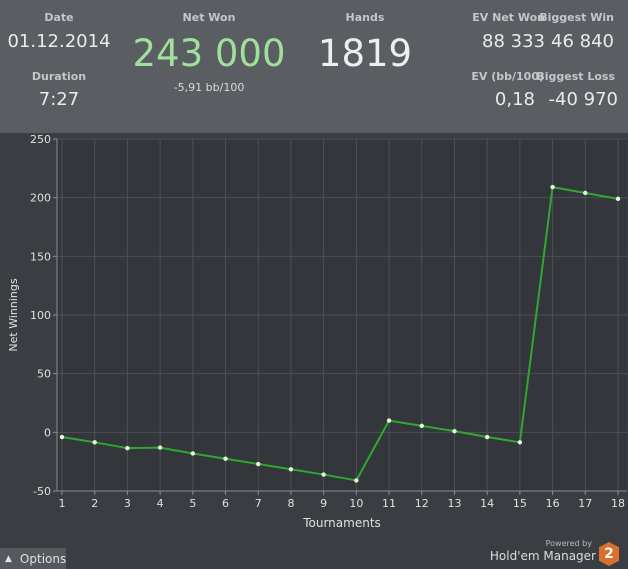  Describe the element at coordinates (209, 87) in the screenshot. I see `bb-per-100-value: -5,91 bb/100` at that location.